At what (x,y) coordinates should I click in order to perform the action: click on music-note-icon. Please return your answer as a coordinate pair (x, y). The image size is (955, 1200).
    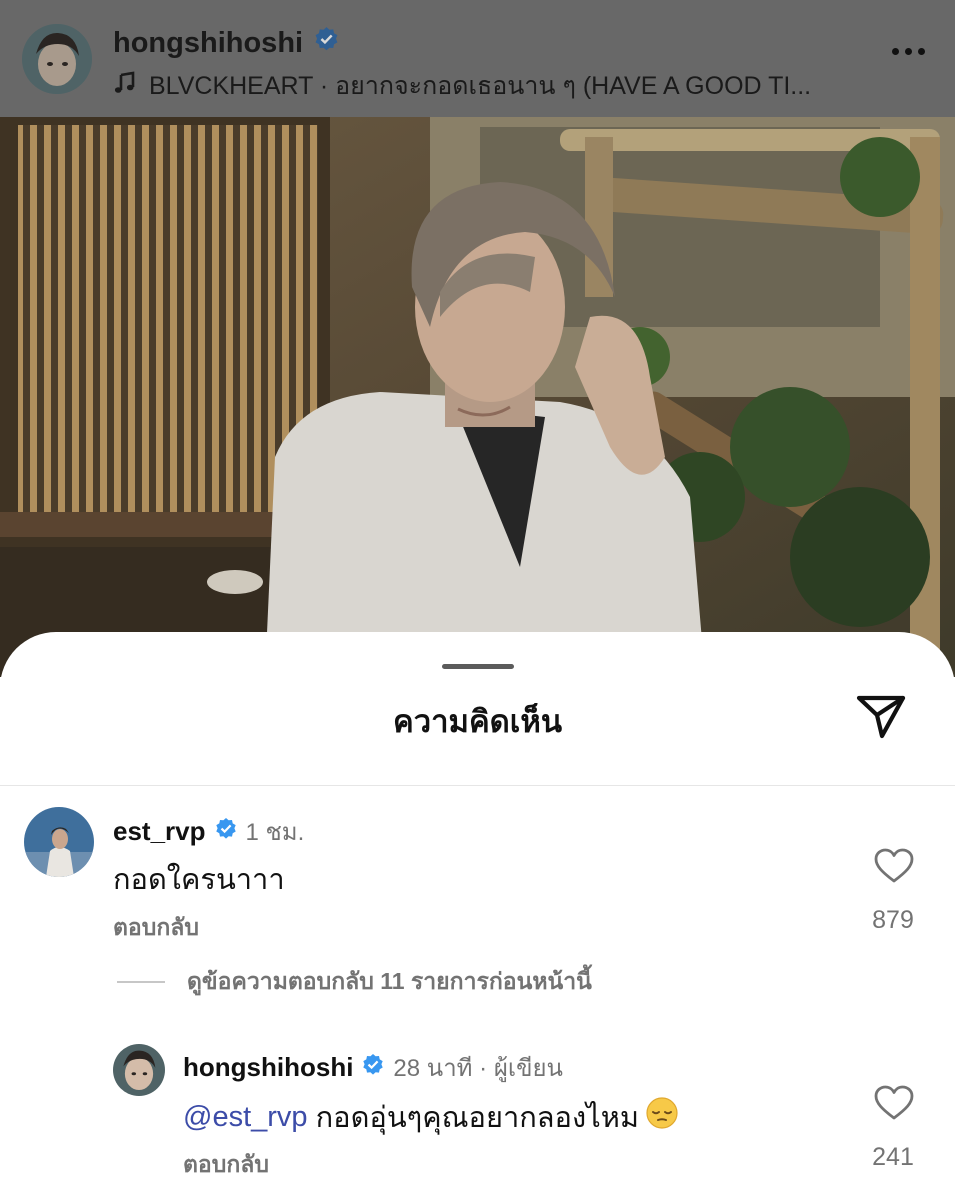
    Looking at the image, I should click on (125, 86).